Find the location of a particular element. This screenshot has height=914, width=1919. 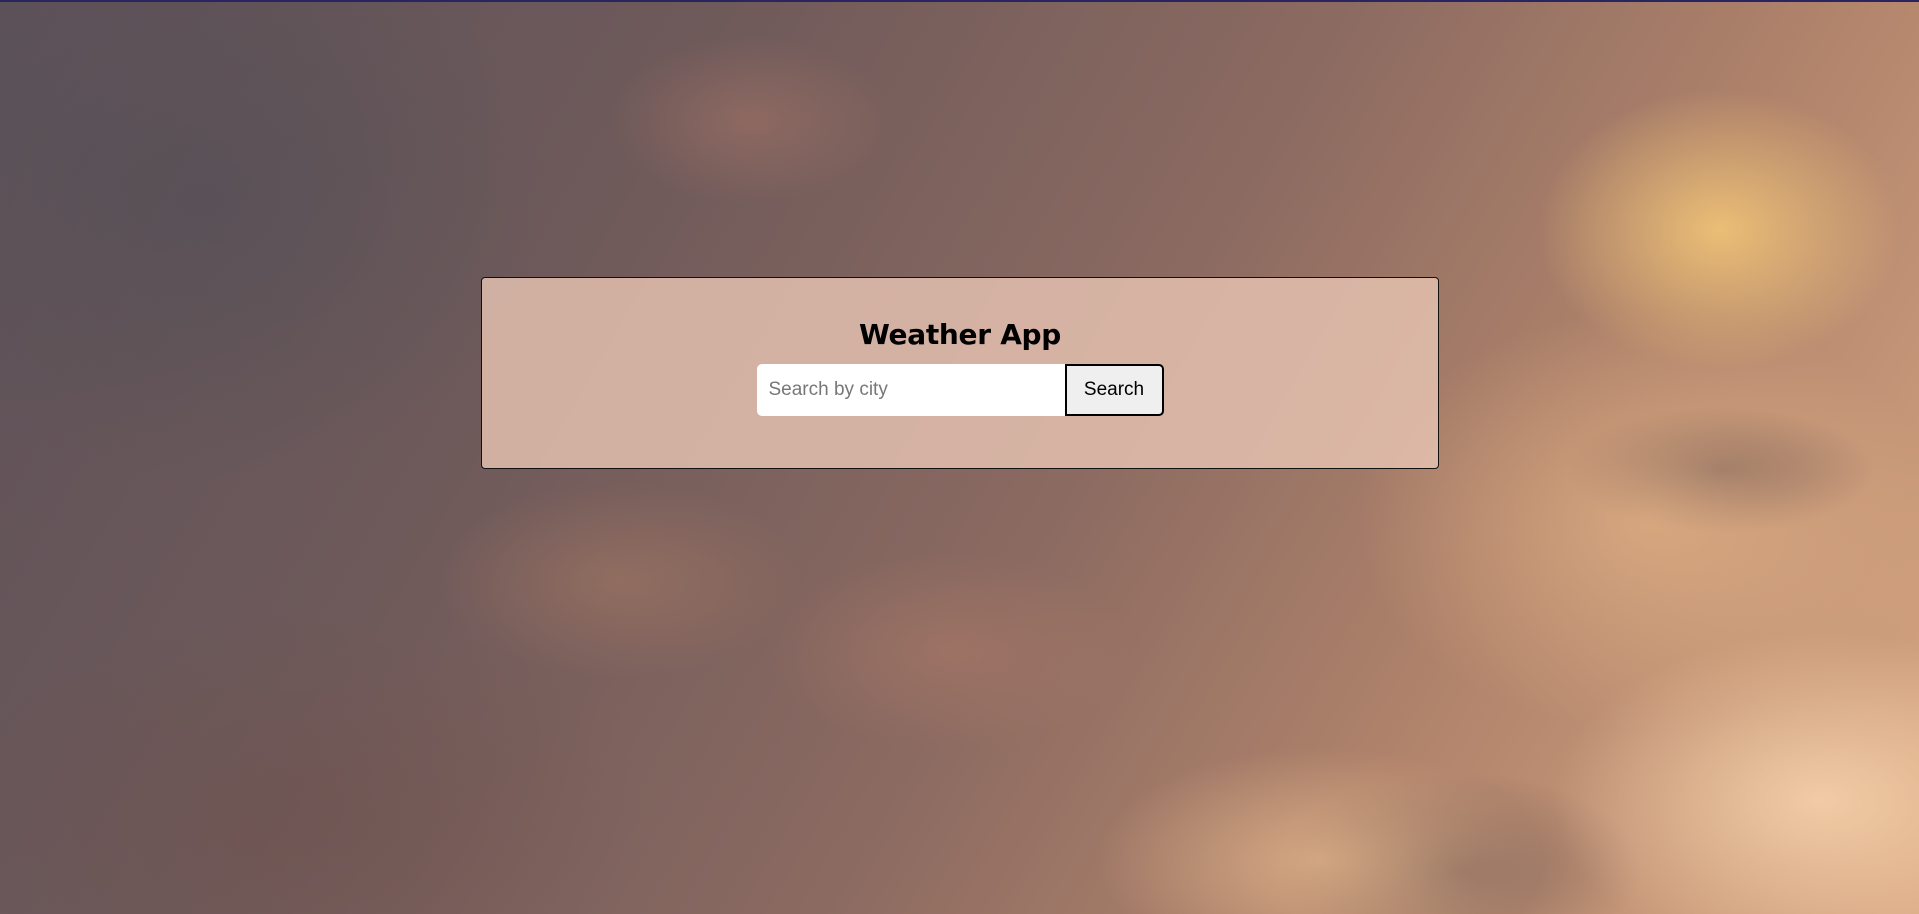

search-button: Search is located at coordinates (1114, 390).